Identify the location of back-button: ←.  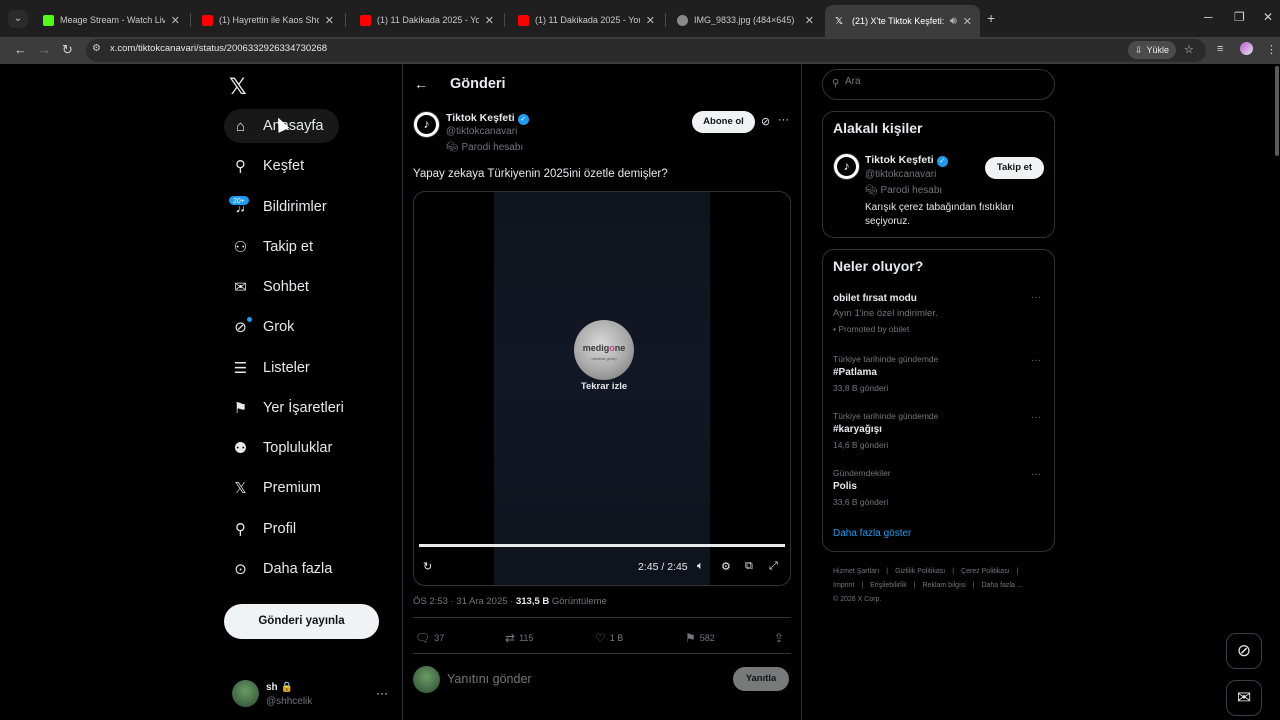
(20, 49).